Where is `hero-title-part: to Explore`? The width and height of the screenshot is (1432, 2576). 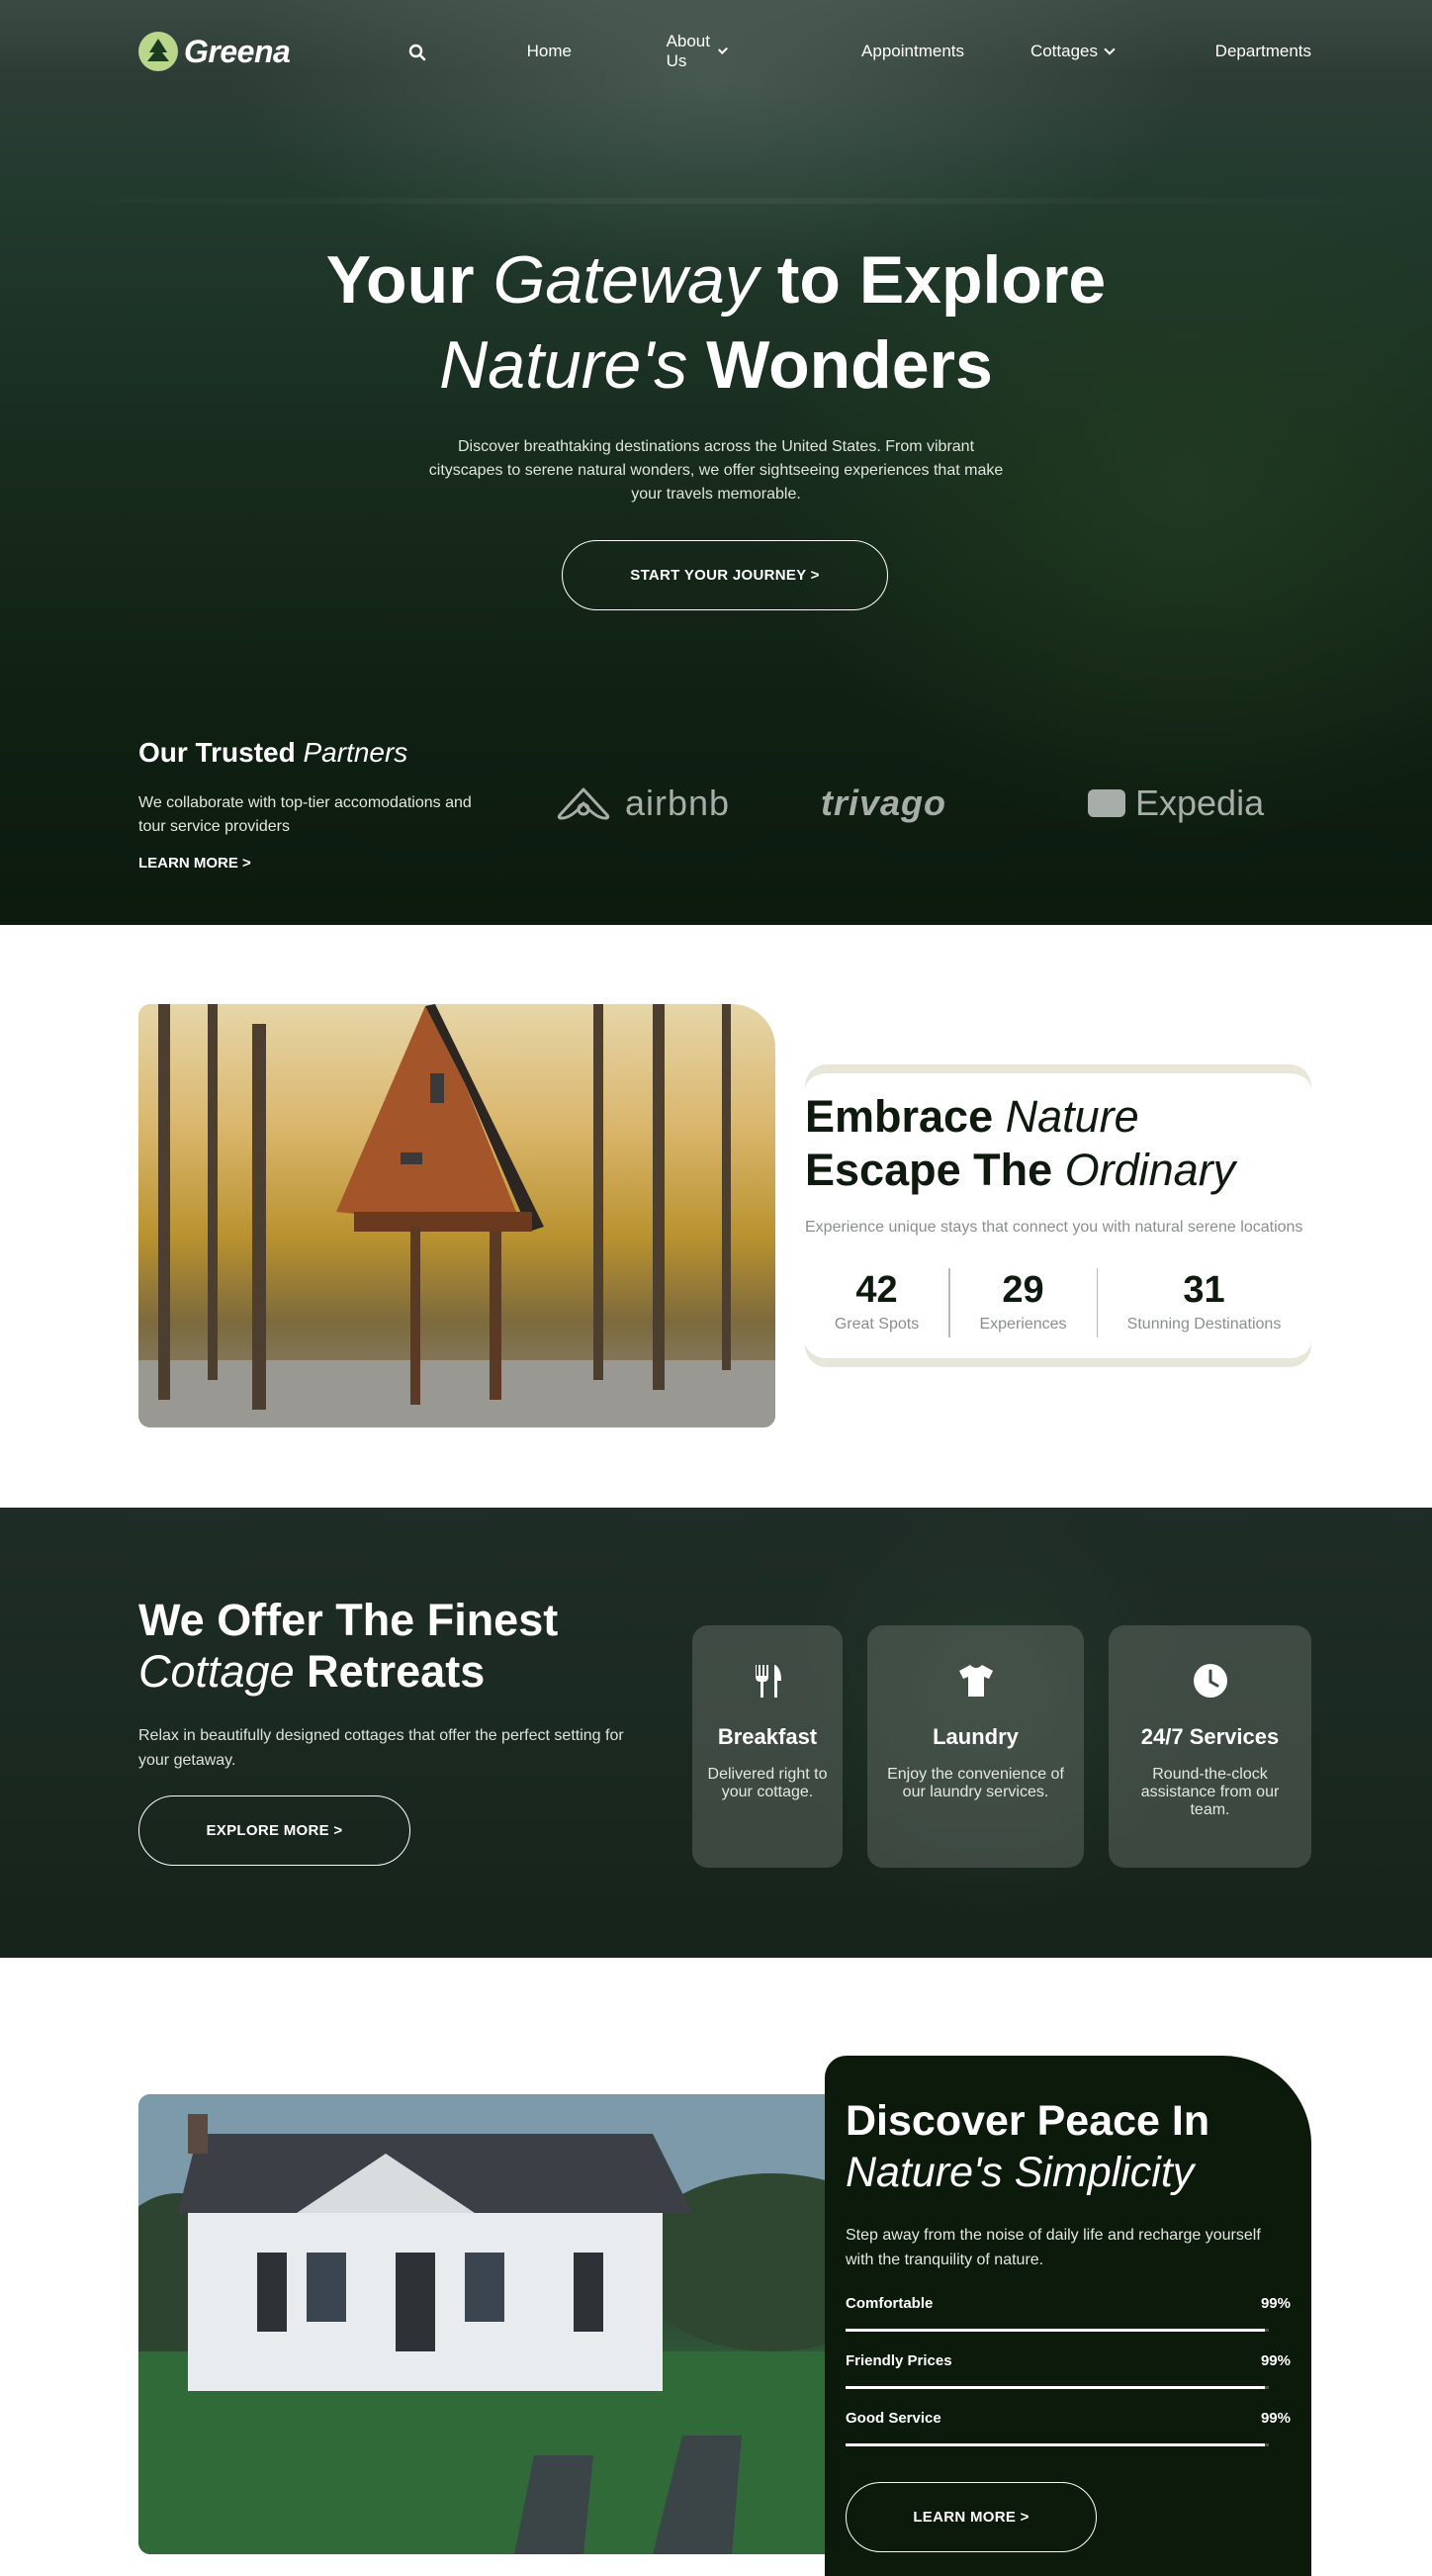 hero-title-part: to Explore is located at coordinates (933, 280).